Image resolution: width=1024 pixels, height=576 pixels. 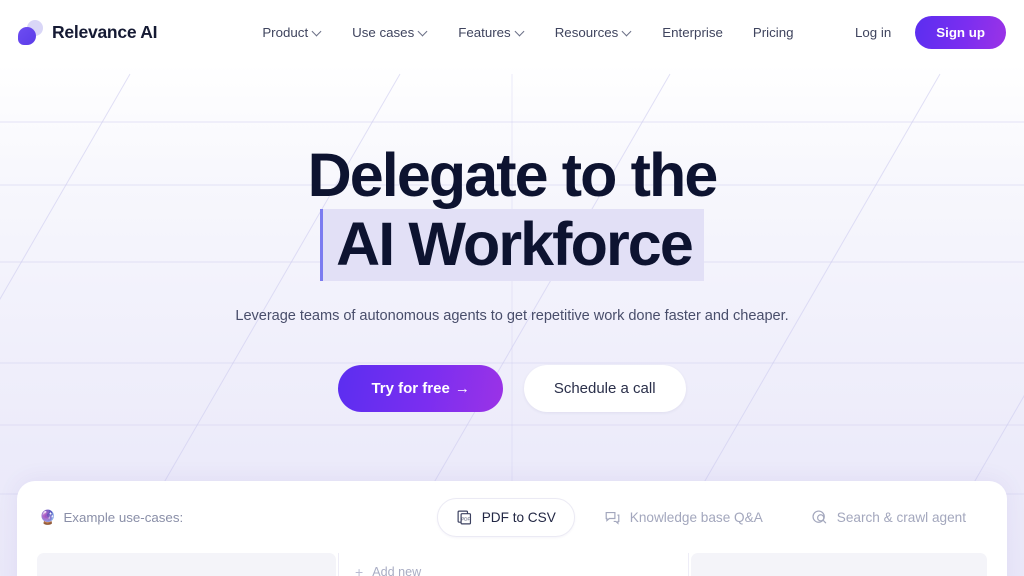 What do you see at coordinates (30, 32) in the screenshot?
I see `relevance-logo-icon` at bounding box center [30, 32].